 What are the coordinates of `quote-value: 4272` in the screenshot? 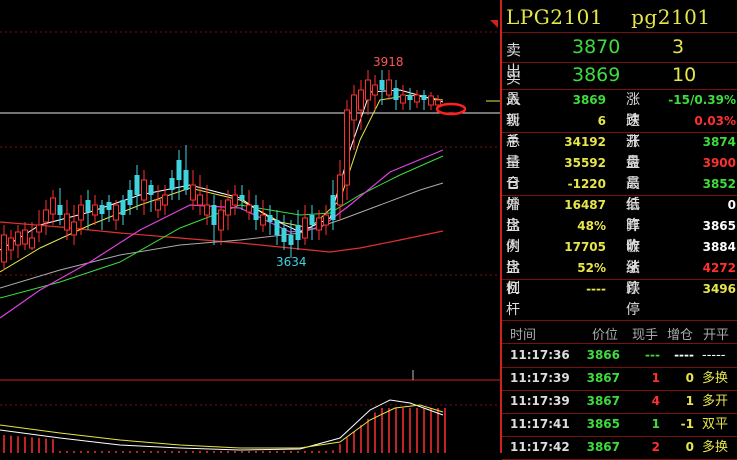 It's located at (719, 268).